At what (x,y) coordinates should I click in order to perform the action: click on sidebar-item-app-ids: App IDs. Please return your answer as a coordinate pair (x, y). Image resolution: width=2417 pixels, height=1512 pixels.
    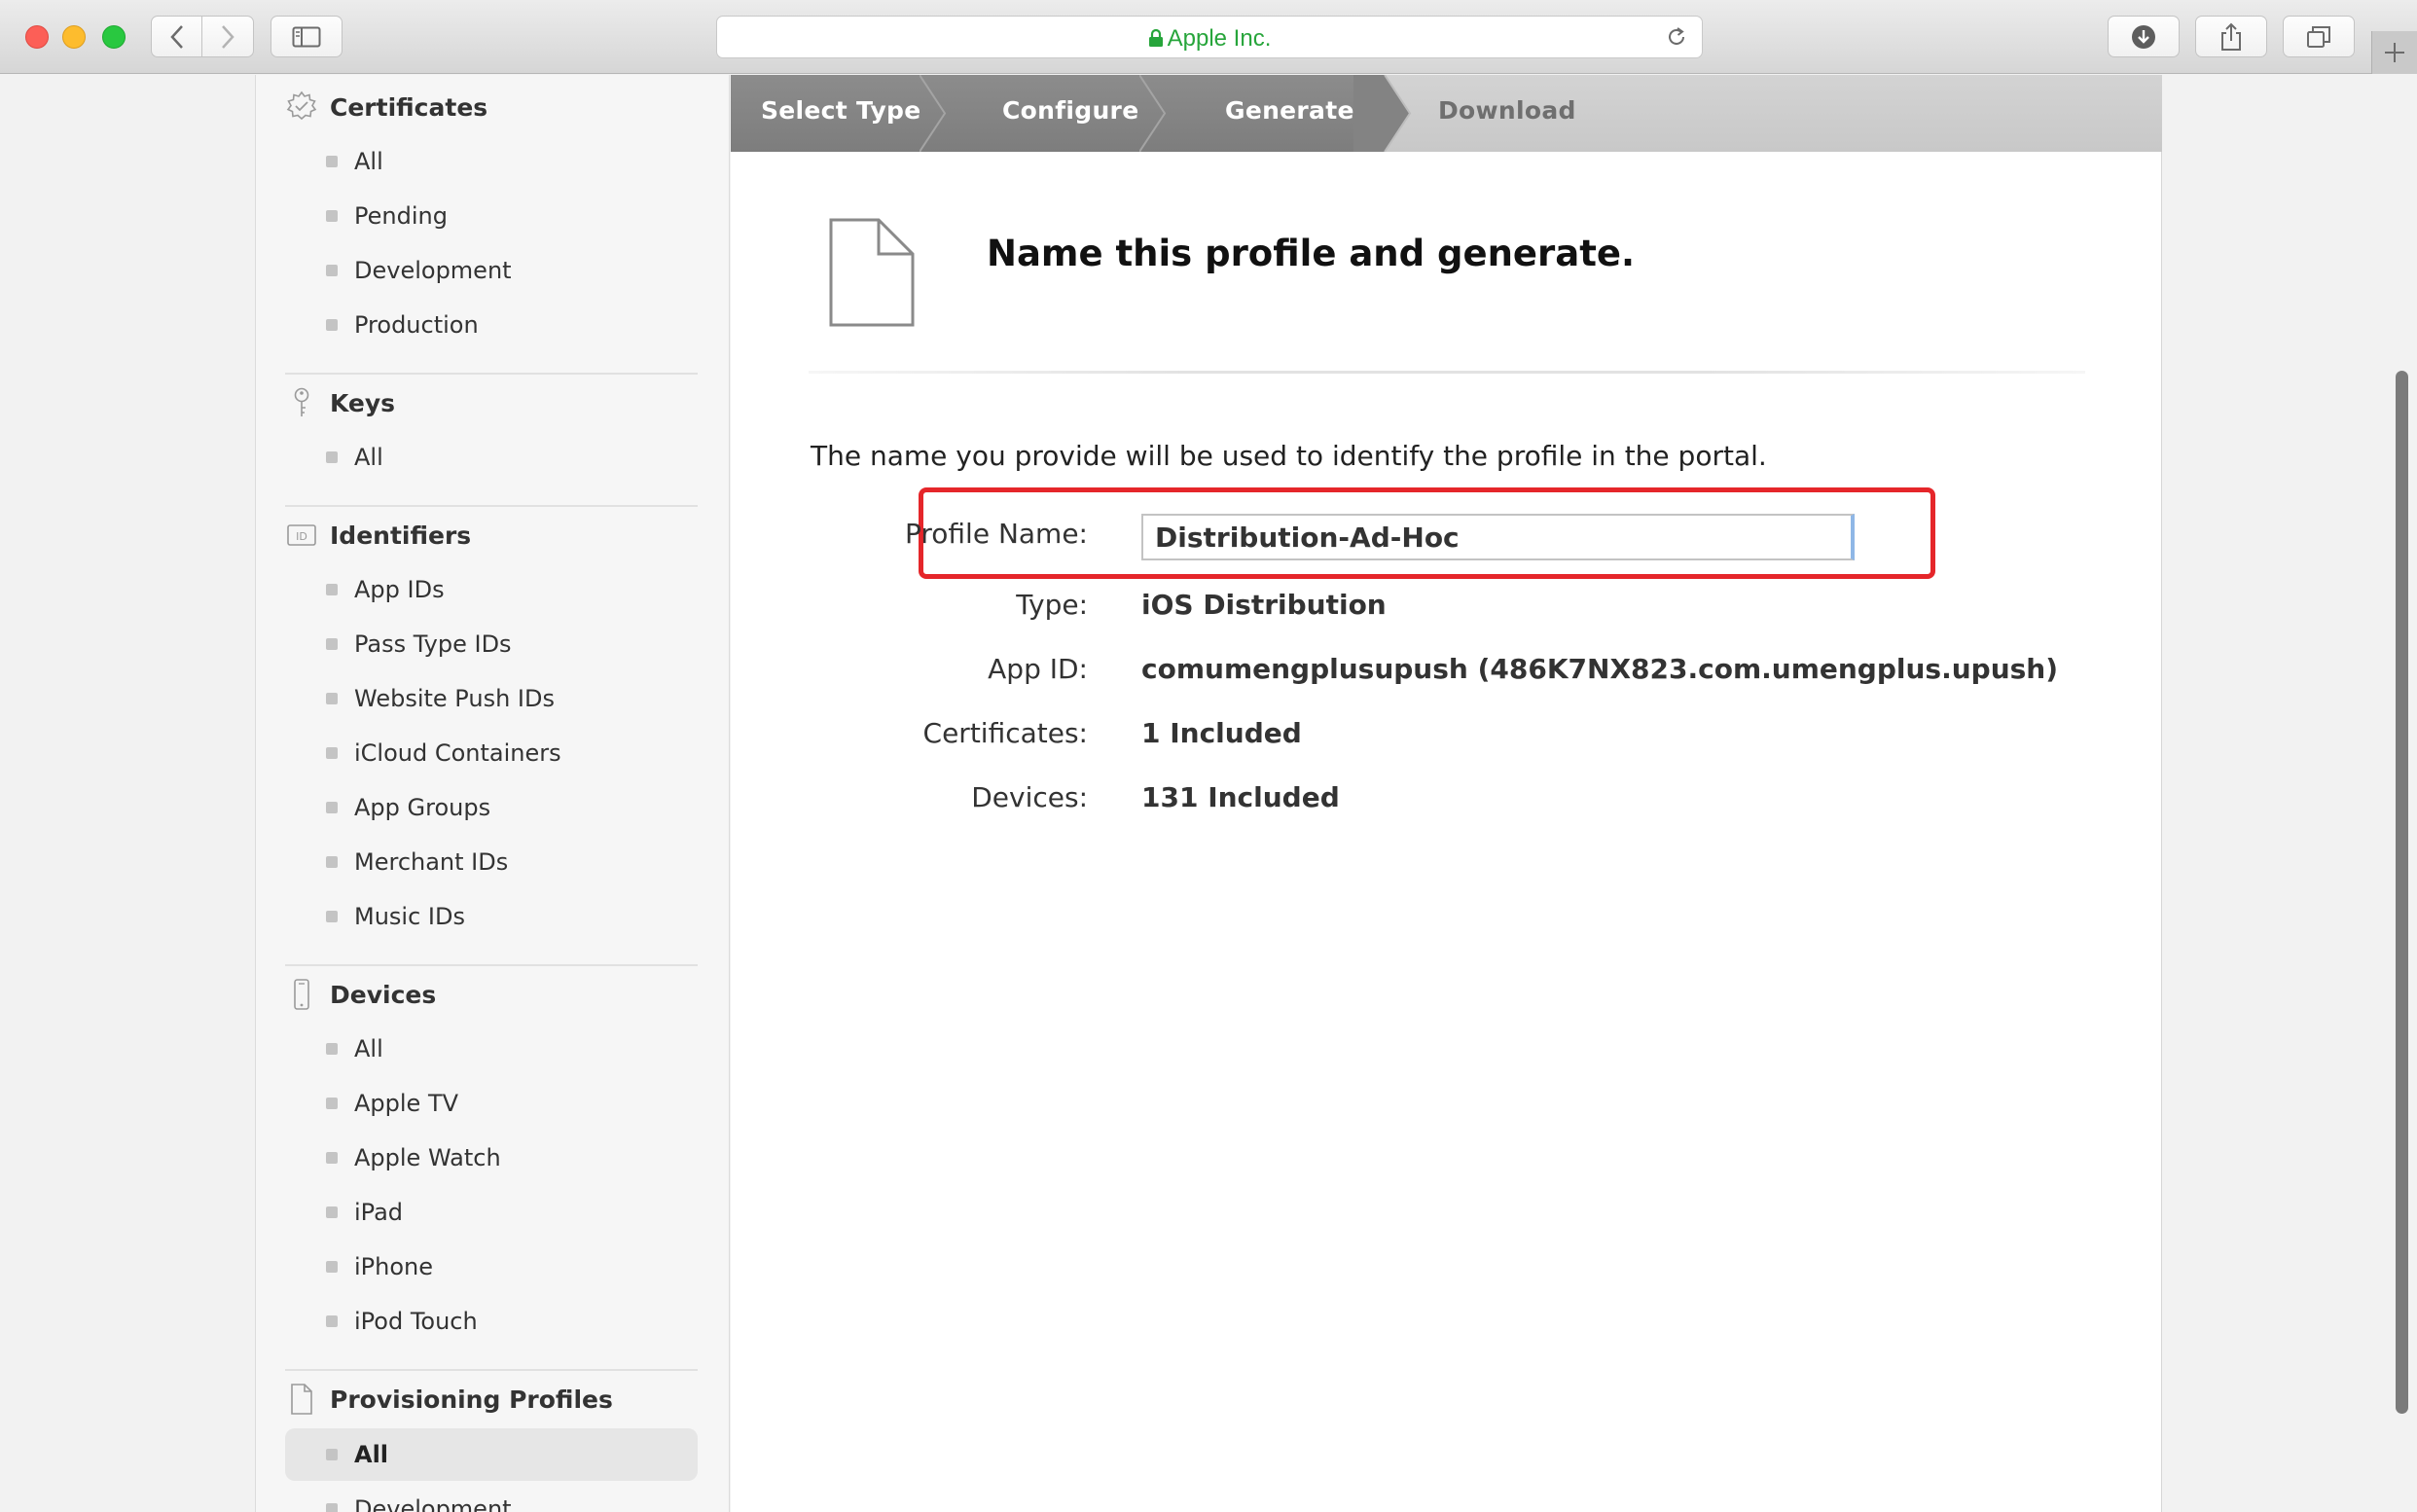
    Looking at the image, I should click on (491, 589).